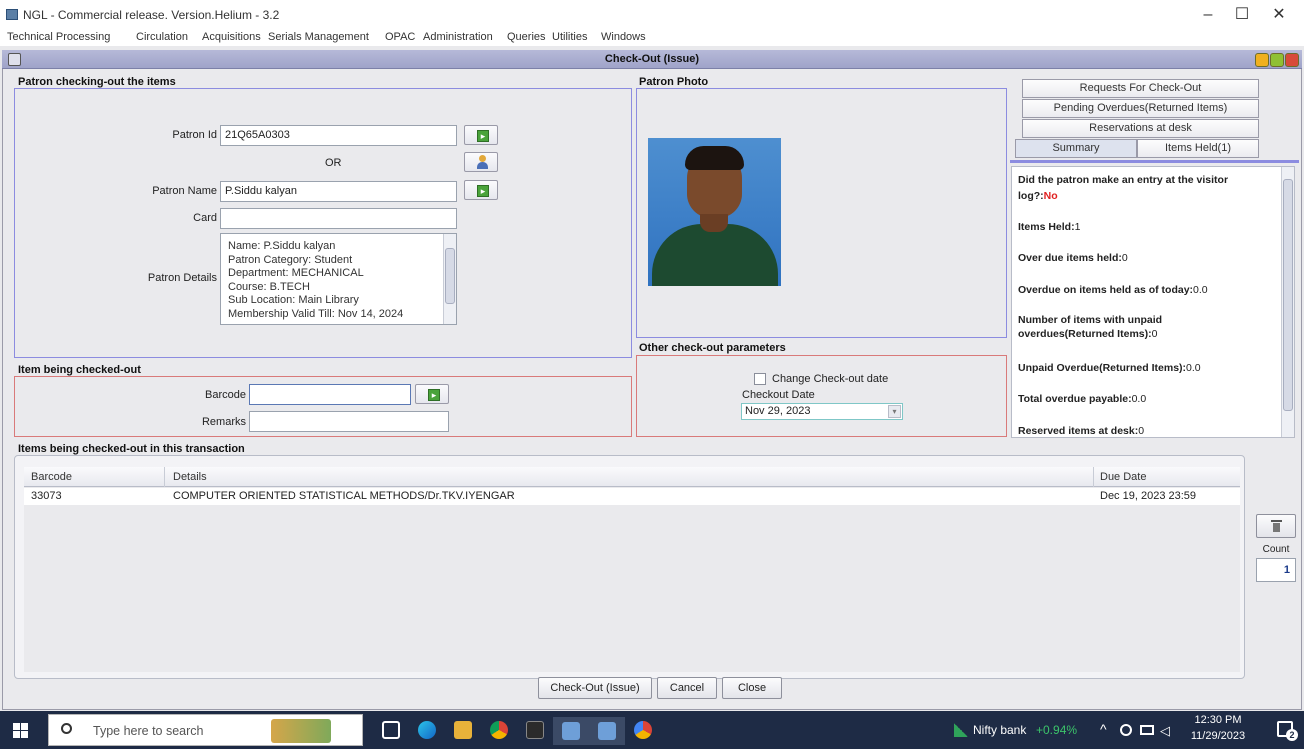  Describe the element at coordinates (79, 370) in the screenshot. I see `item-section-heading: Item being checked-out` at that location.